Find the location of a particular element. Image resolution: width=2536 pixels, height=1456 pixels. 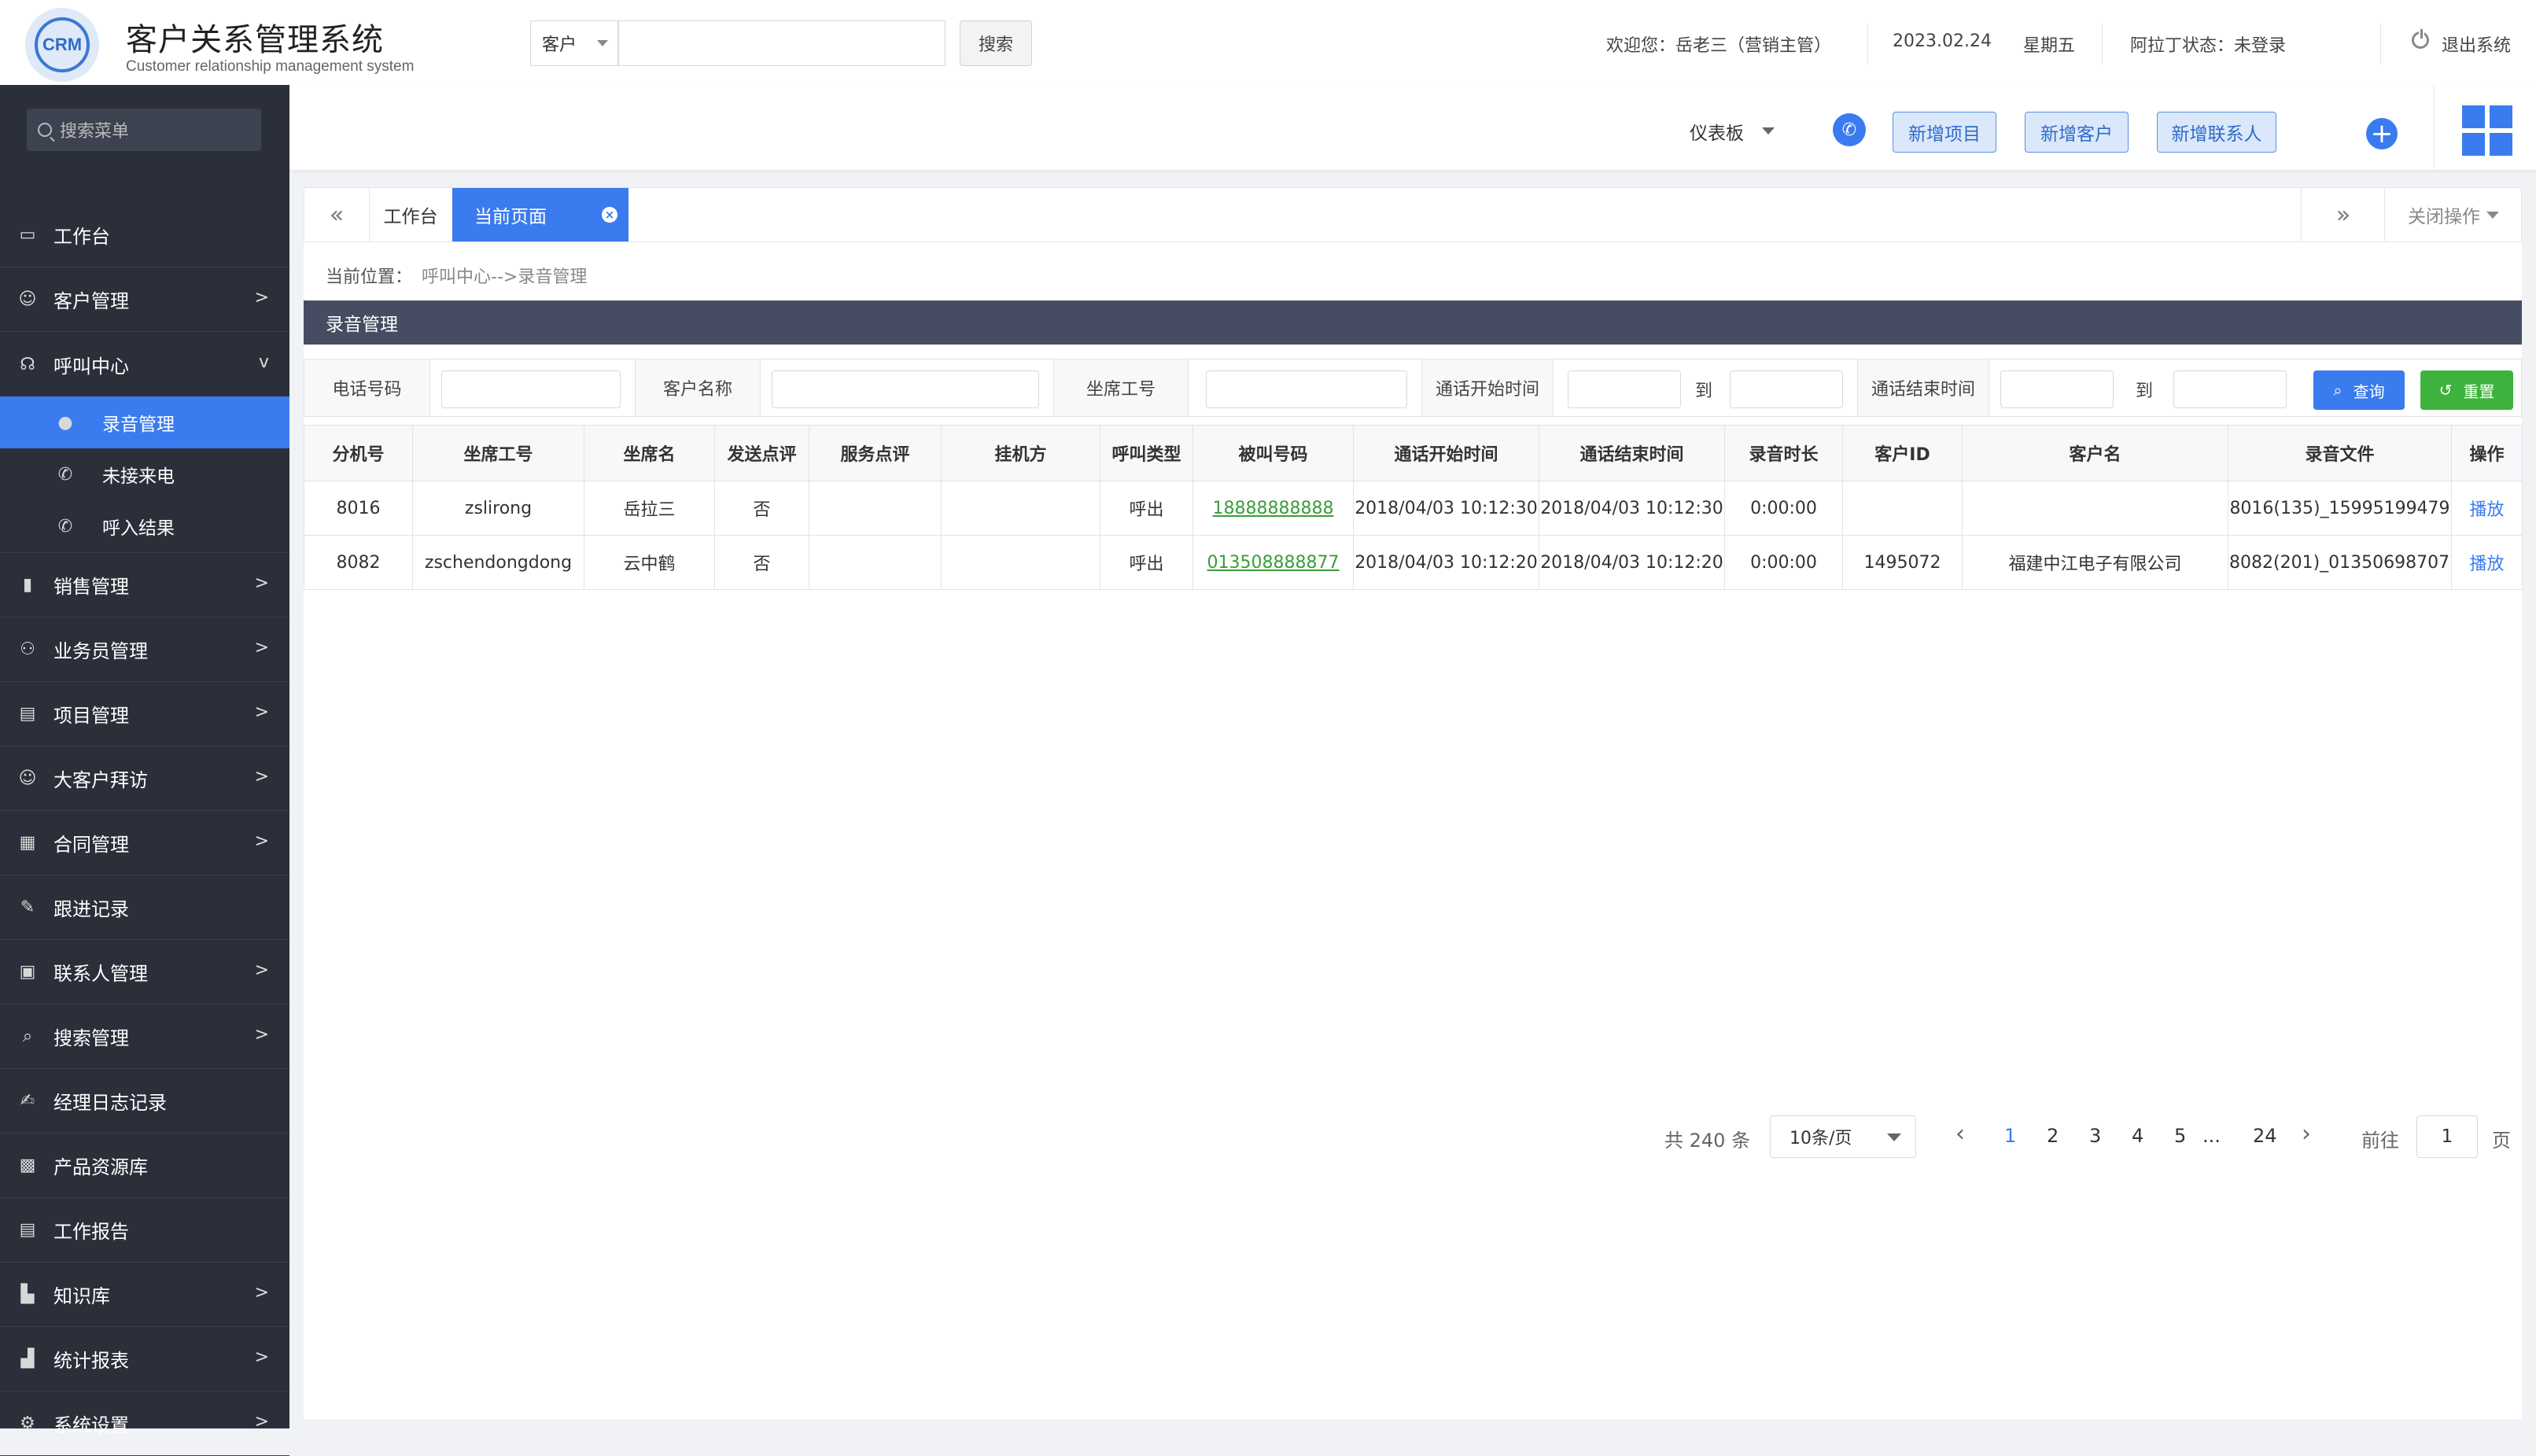

table-cell: 岳拉三 is located at coordinates (649, 508).